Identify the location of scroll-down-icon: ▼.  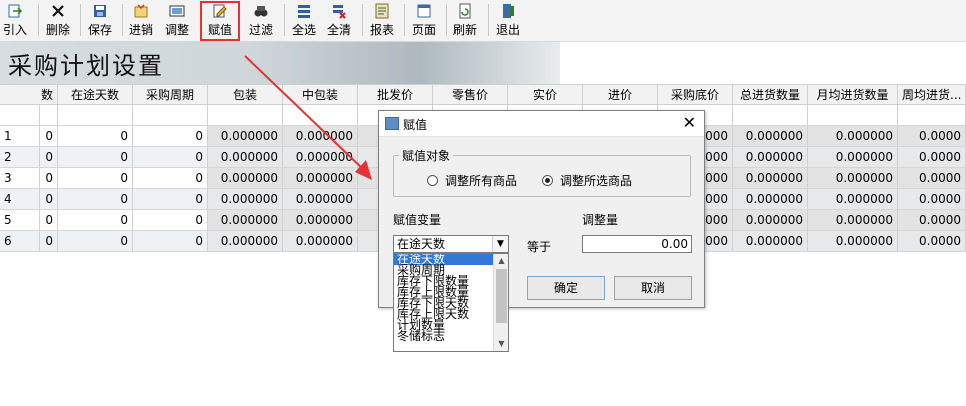
(501, 344).